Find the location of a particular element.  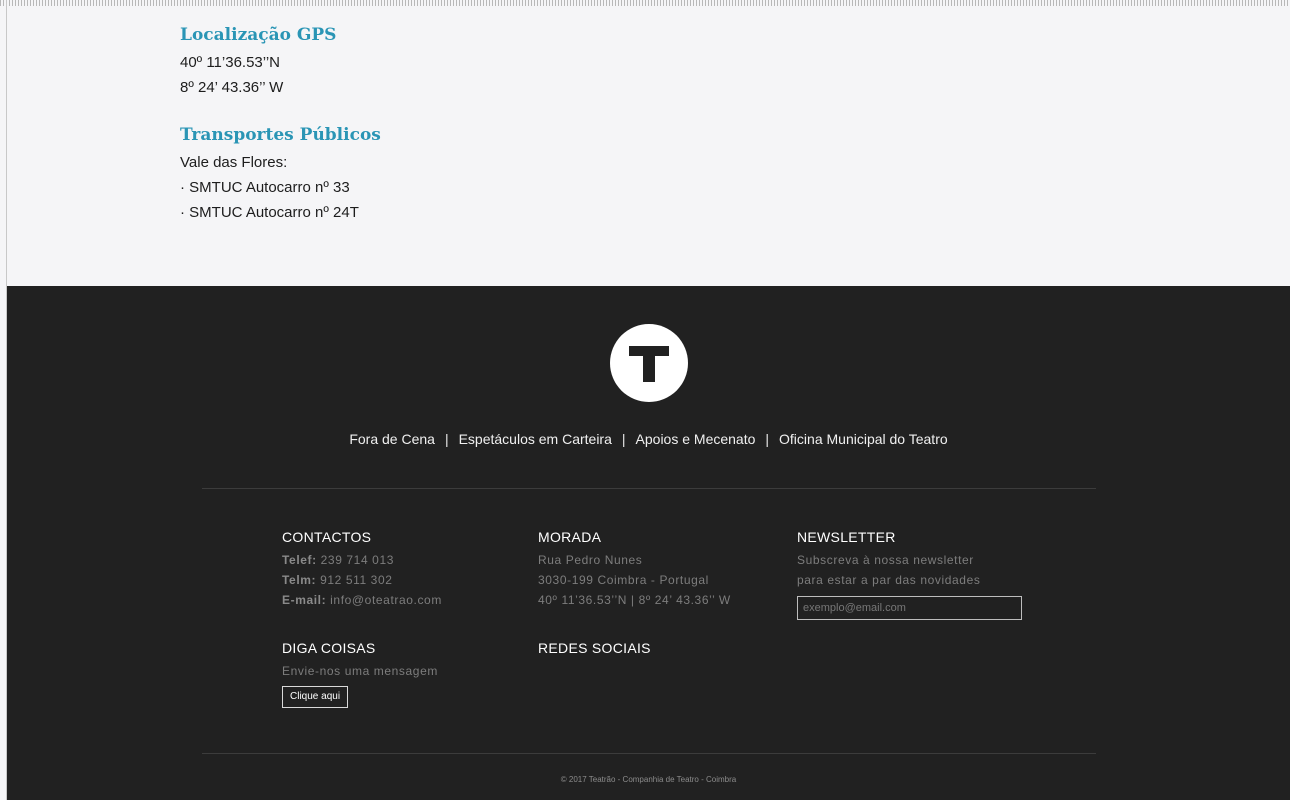

footer-link-fora-de-cena: Fora de Cena is located at coordinates (392, 439).